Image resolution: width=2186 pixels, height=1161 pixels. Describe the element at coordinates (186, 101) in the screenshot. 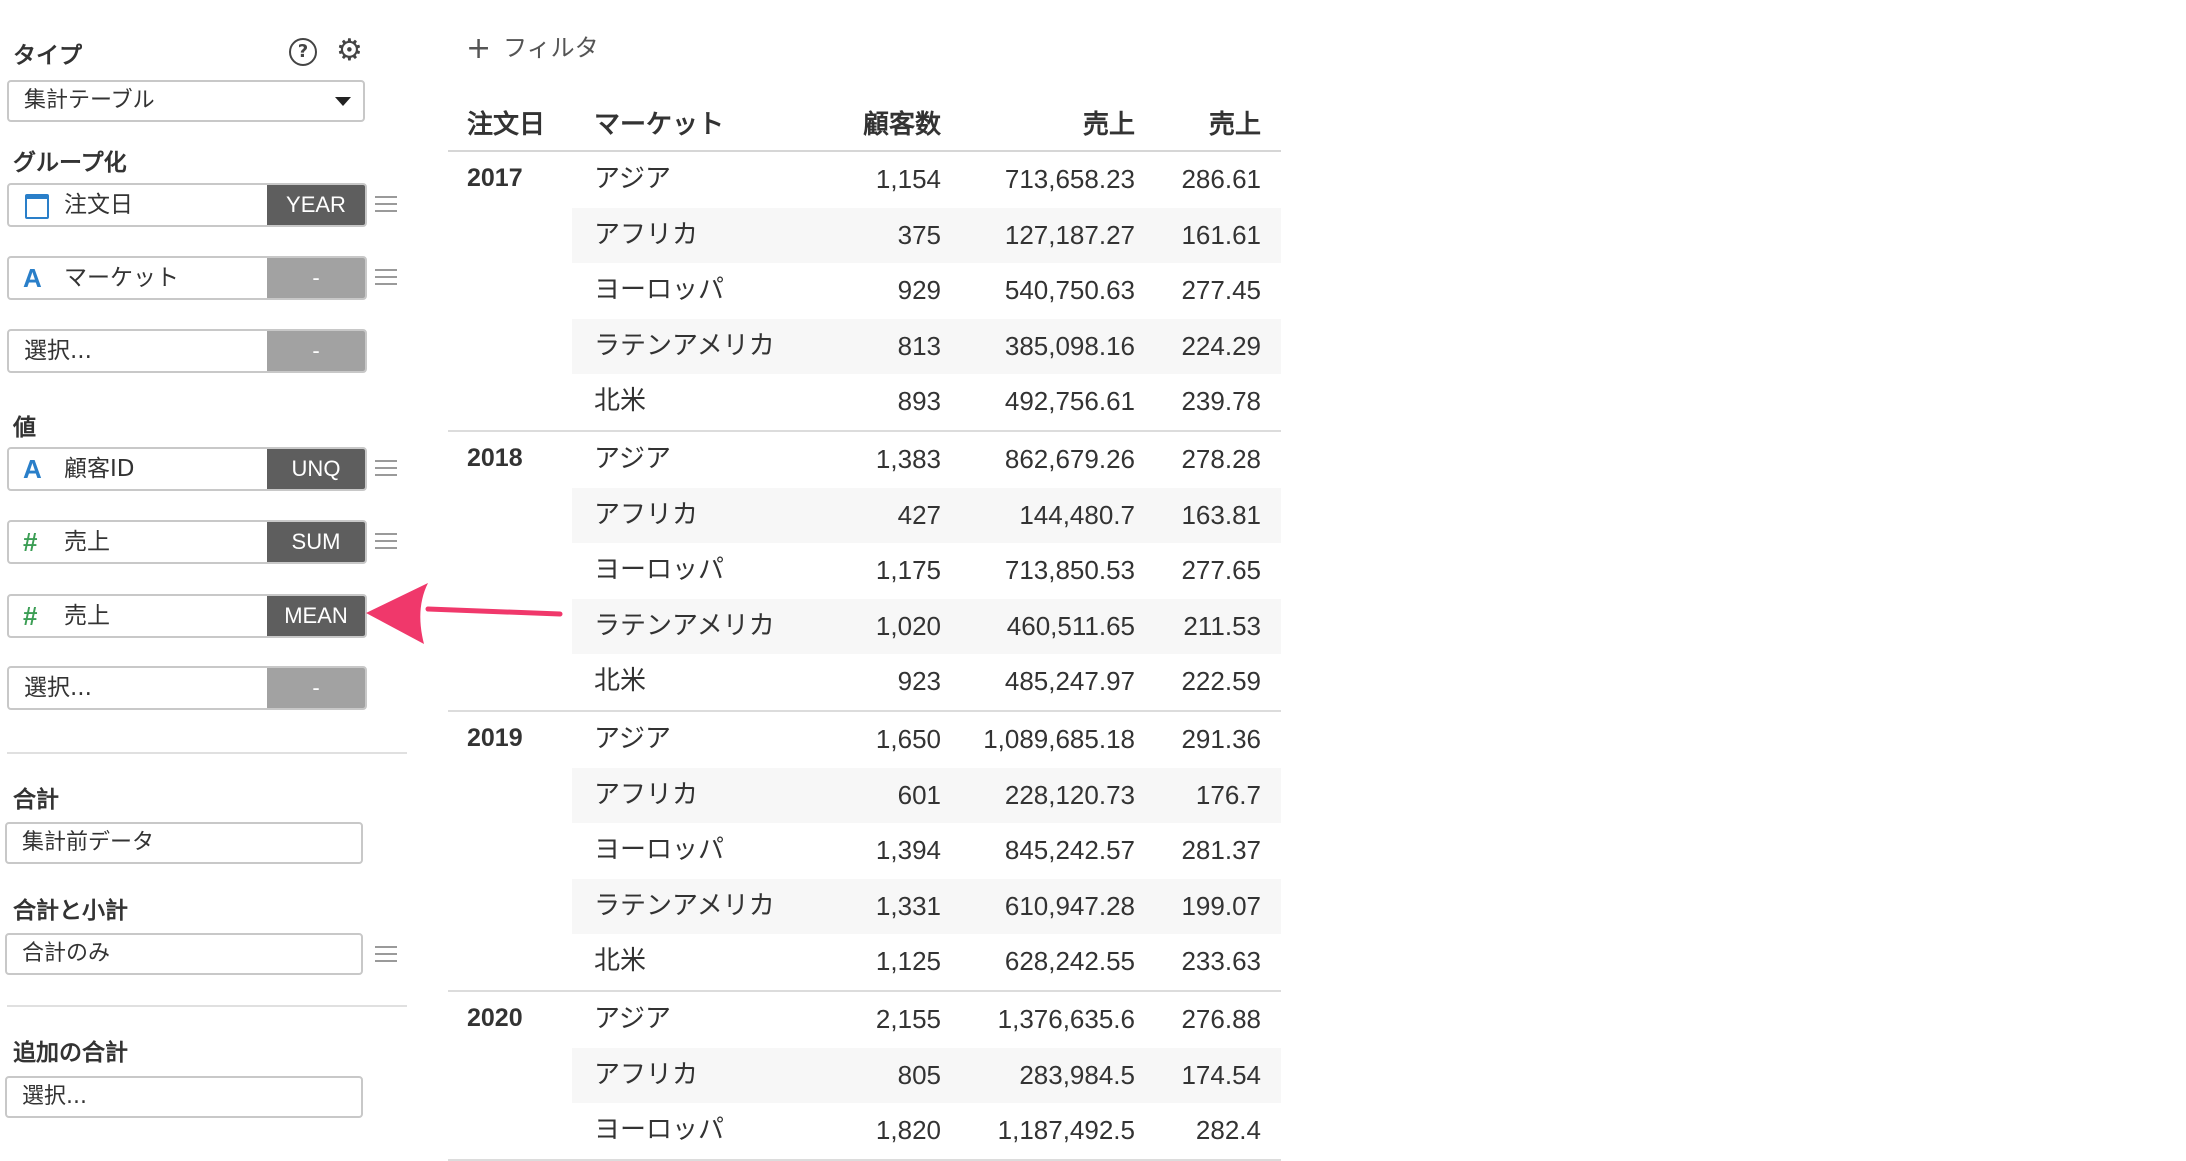

I see `type-select: 集計テーブル` at that location.